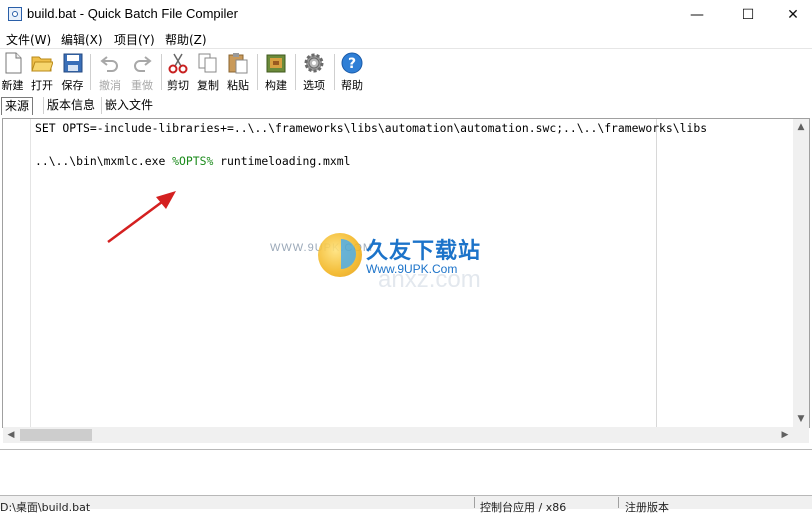 The width and height of the screenshot is (812, 515). Describe the element at coordinates (134, 39) in the screenshot. I see `menu-project: 项目(Y)` at that location.